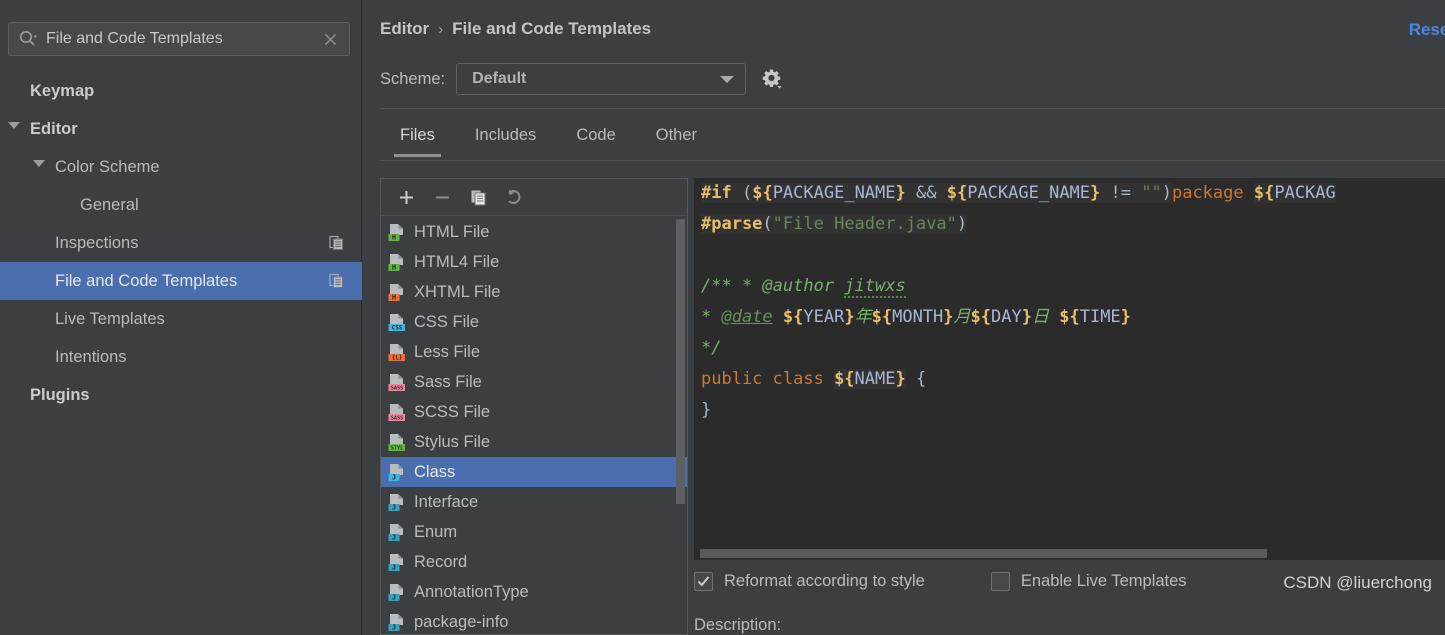 The width and height of the screenshot is (1445, 635). Describe the element at coordinates (452, 231) in the screenshot. I see `list-item-label: HTML File` at that location.